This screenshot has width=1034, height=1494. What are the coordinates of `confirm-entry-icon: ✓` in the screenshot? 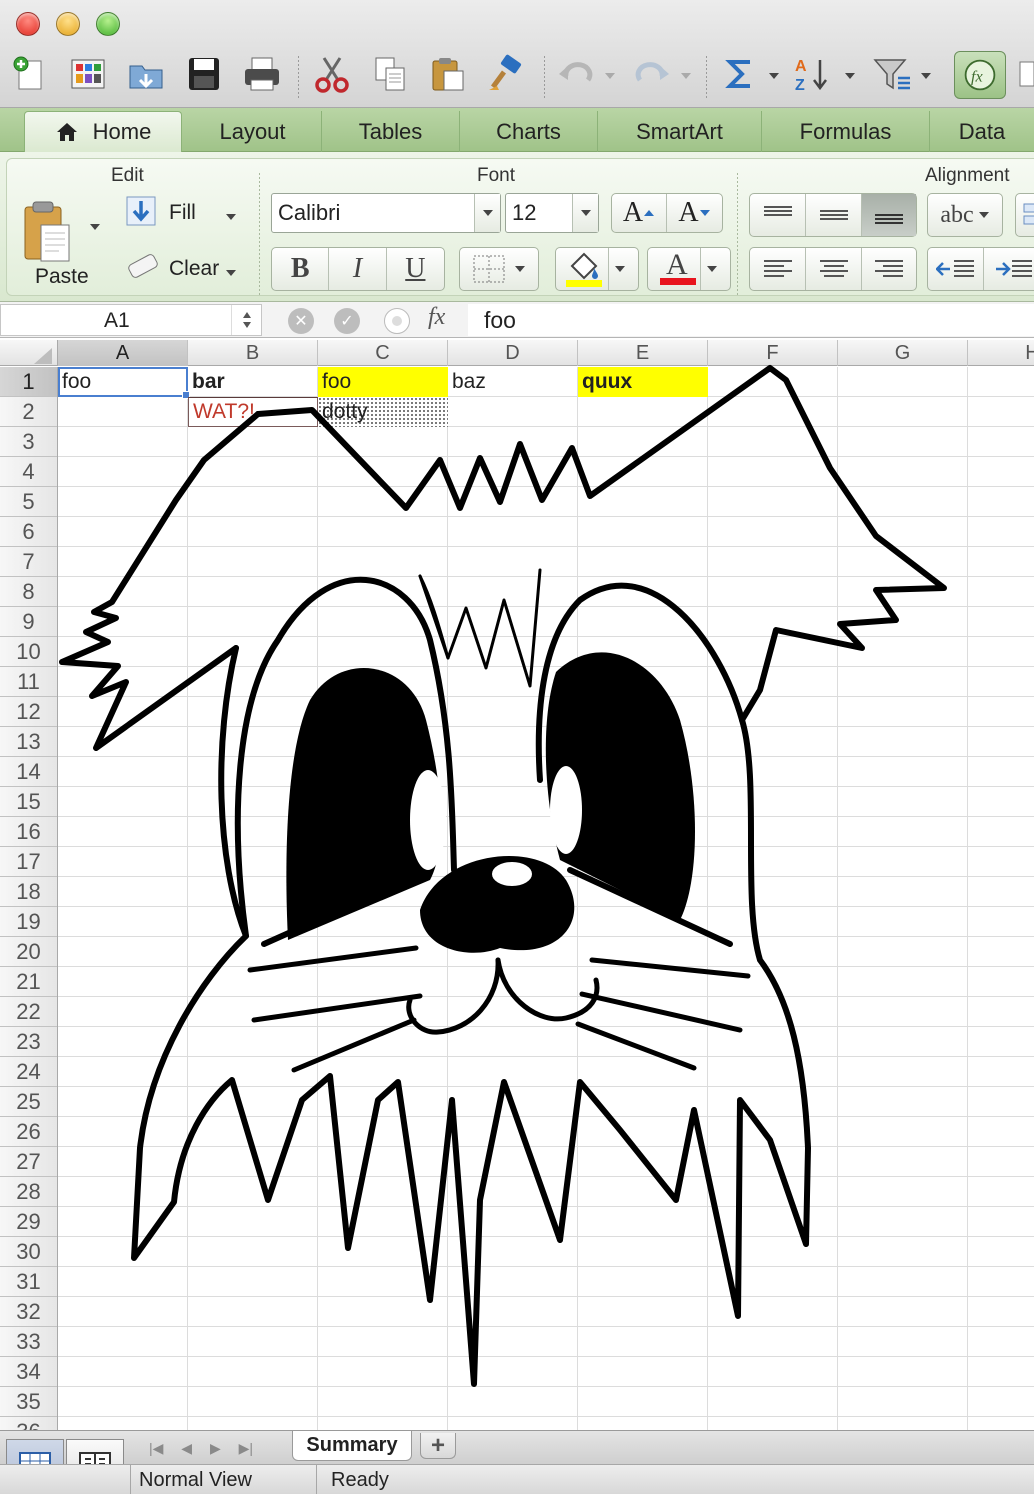 It's located at (347, 321).